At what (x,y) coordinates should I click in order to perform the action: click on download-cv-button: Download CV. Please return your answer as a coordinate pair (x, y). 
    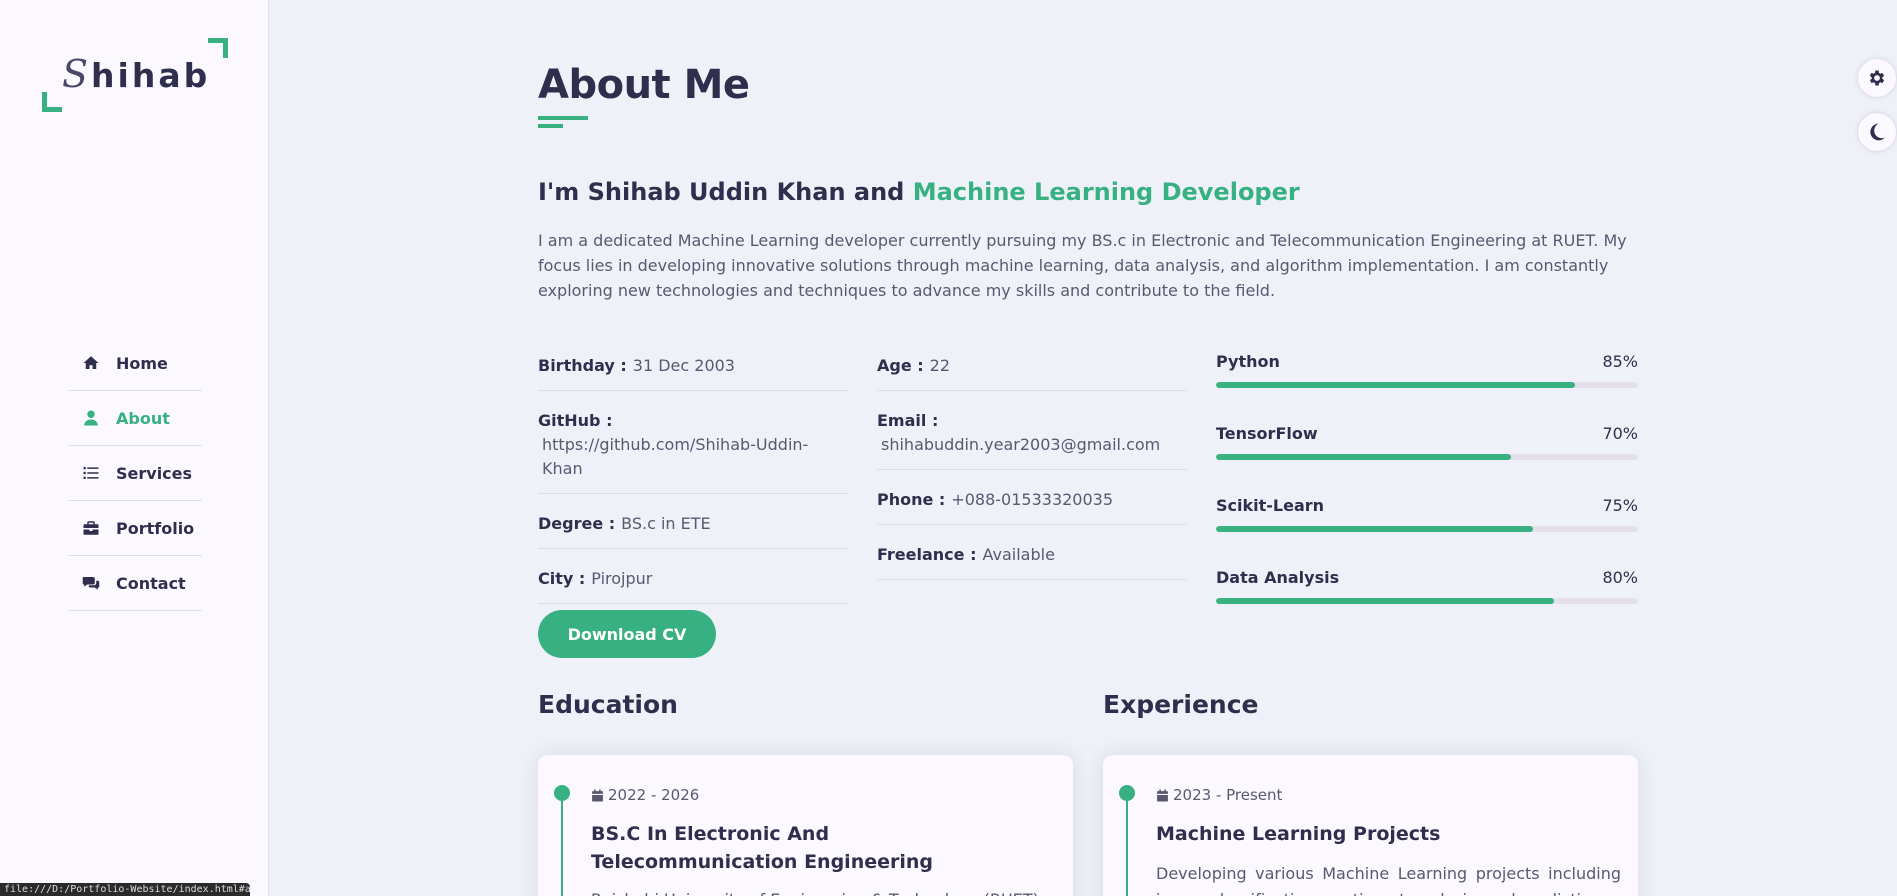
    Looking at the image, I should click on (627, 634).